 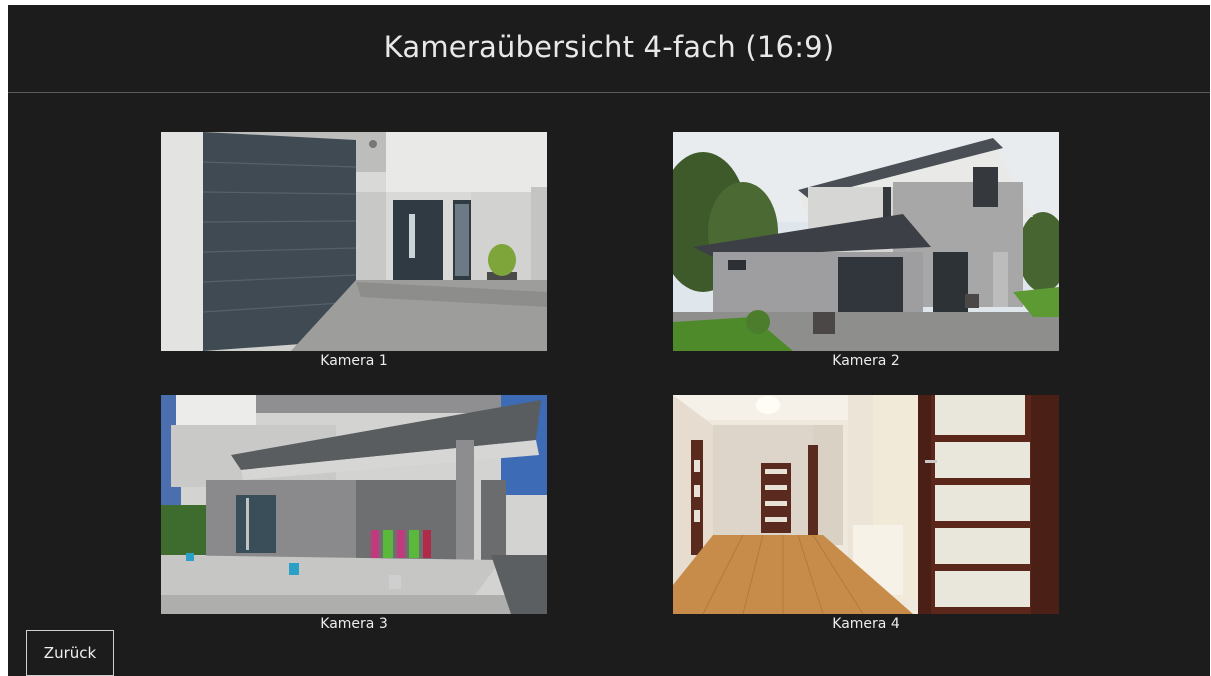 I want to click on camera-tile-4: Kamera 4, so click(x=866, y=513).